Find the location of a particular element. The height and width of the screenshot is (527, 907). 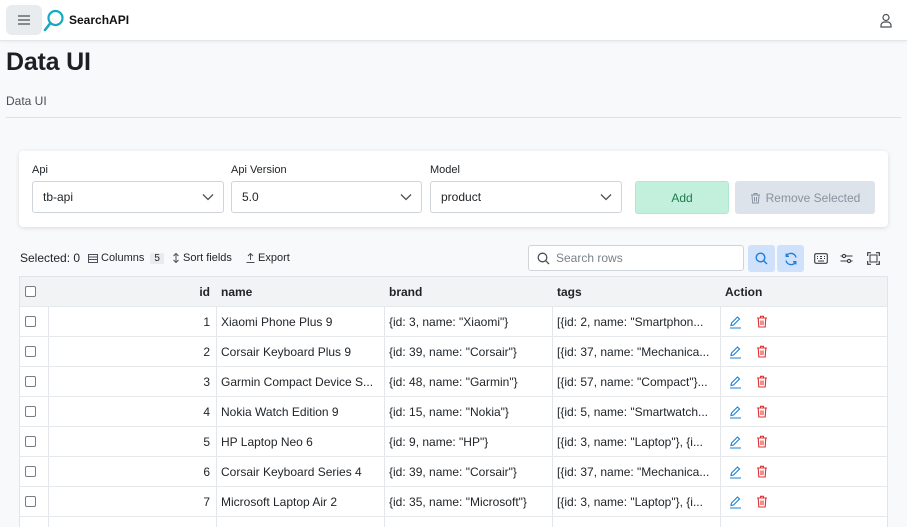

breadcrumb: Data UI is located at coordinates (26, 101).